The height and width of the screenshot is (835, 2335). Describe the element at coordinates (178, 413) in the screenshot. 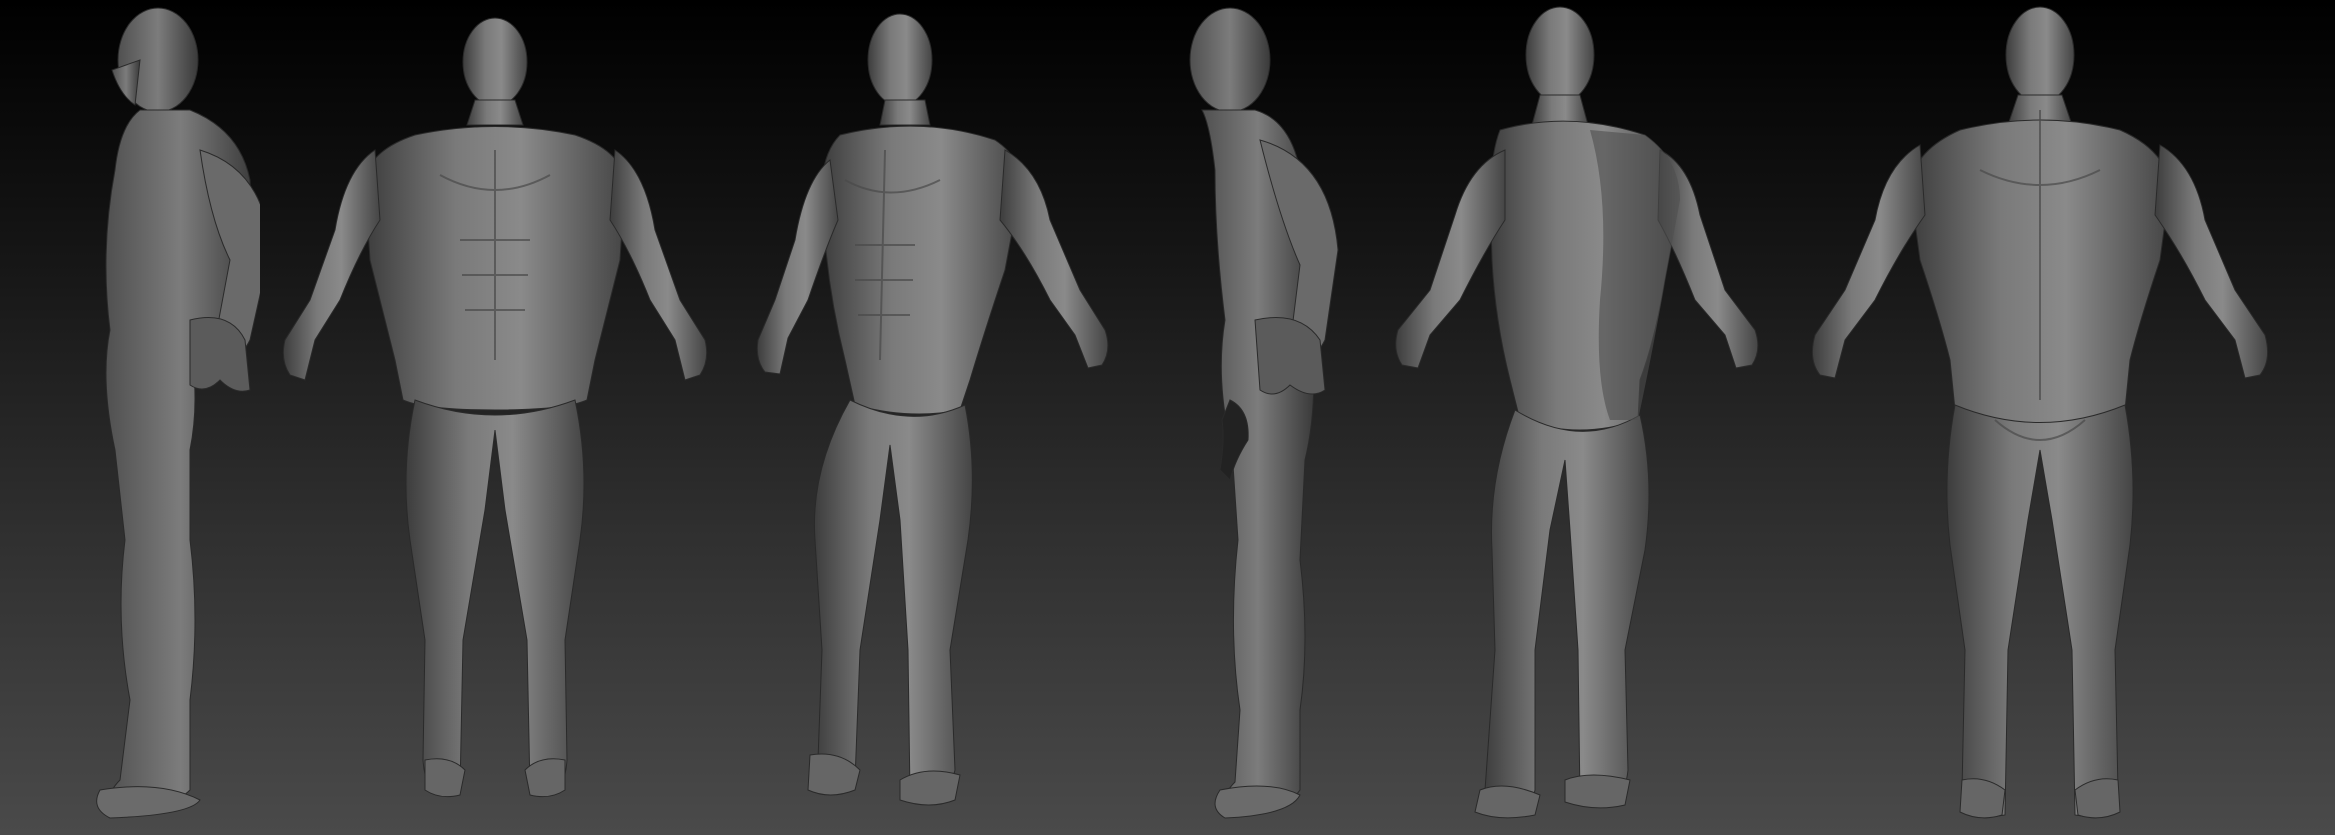

I see `figure-left-side-silhouette` at that location.